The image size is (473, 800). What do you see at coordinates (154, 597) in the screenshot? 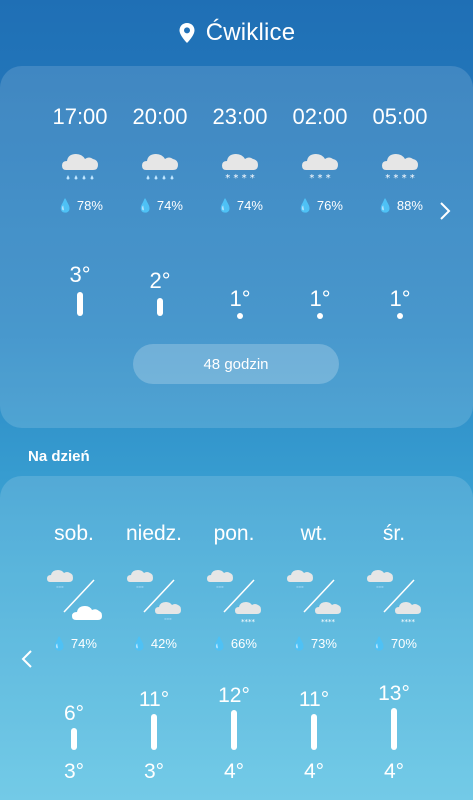
I see `rain-to-rain-icon: '''' ''''` at bounding box center [154, 597].